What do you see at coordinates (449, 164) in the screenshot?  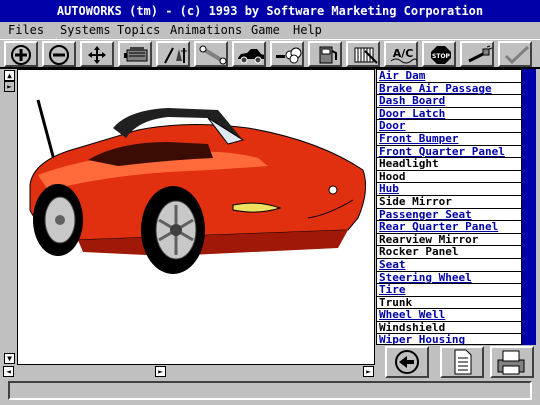 I see `parts-list-item: Headlight` at bounding box center [449, 164].